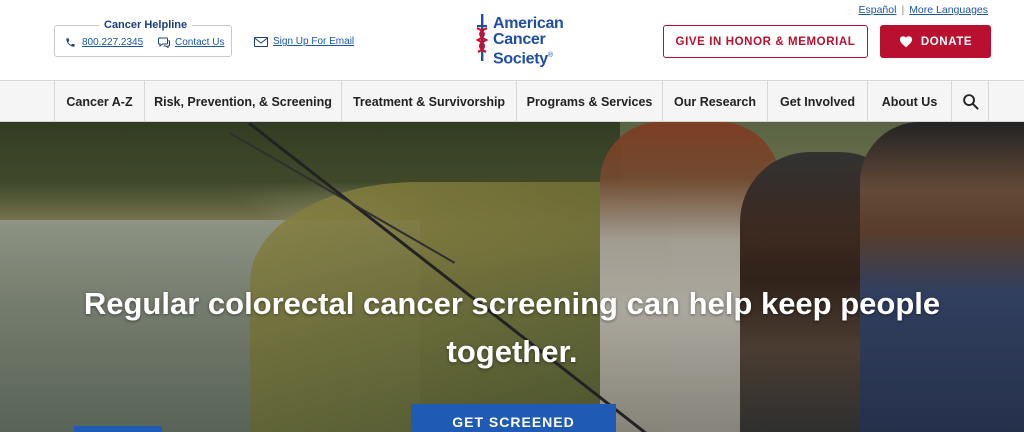  I want to click on email-signup-label: Sign Up For Email, so click(314, 41).